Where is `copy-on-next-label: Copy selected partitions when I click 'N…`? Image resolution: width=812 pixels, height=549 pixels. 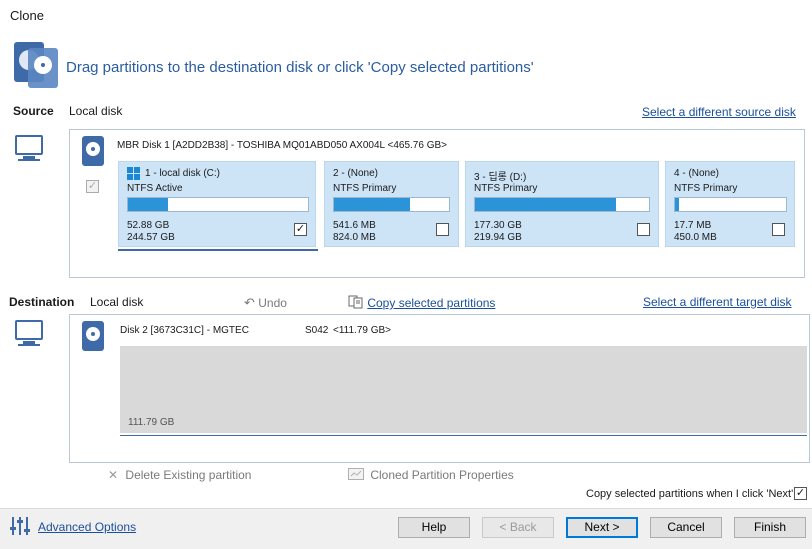 copy-on-next-label: Copy selected partitions when I click 'N… is located at coordinates (690, 494).